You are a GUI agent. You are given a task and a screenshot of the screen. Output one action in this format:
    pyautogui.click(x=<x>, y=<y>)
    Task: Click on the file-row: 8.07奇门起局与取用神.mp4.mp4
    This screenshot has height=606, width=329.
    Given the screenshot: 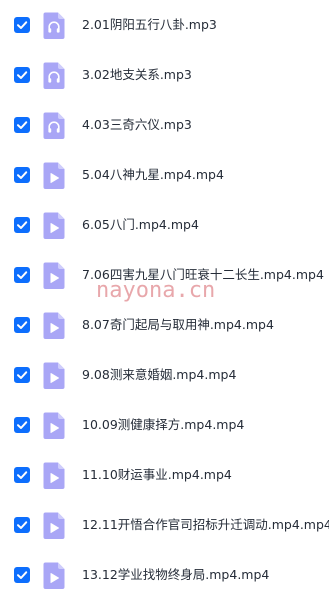 What is the action you would take?
    pyautogui.click(x=164, y=327)
    